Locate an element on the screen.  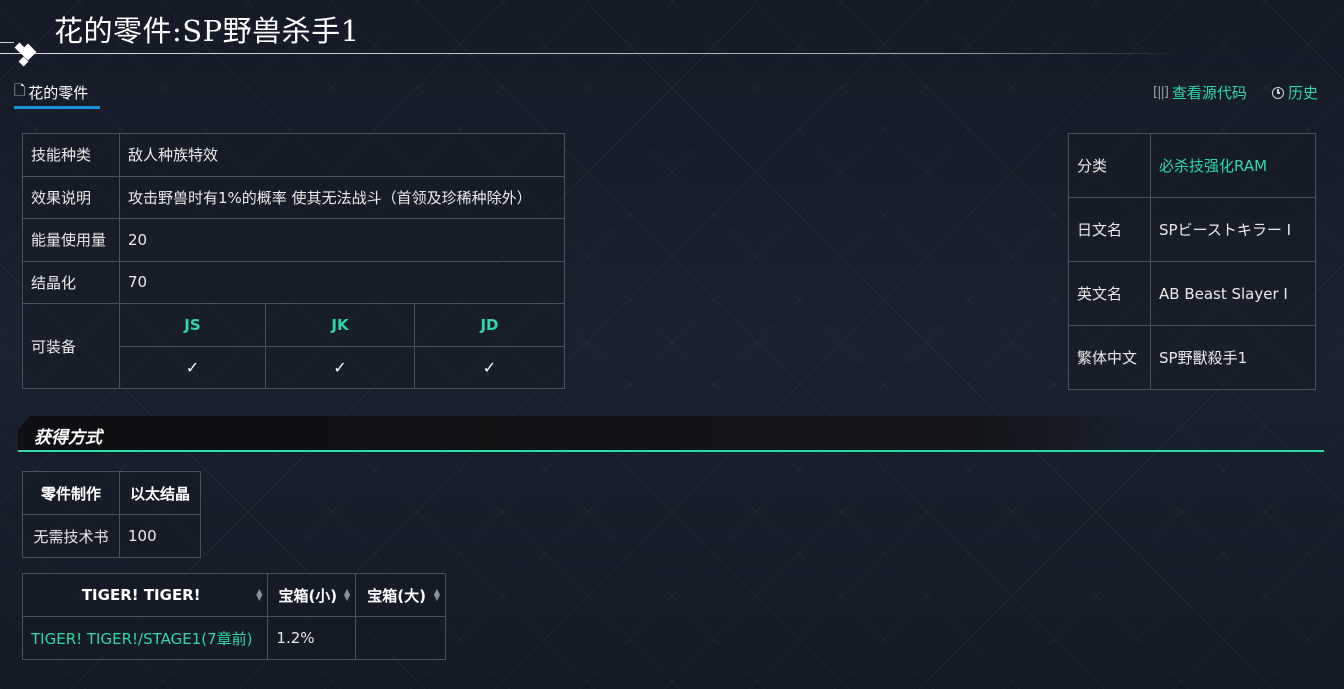
page-title: 花的零件:SP野兽杀手1 is located at coordinates (207, 31).